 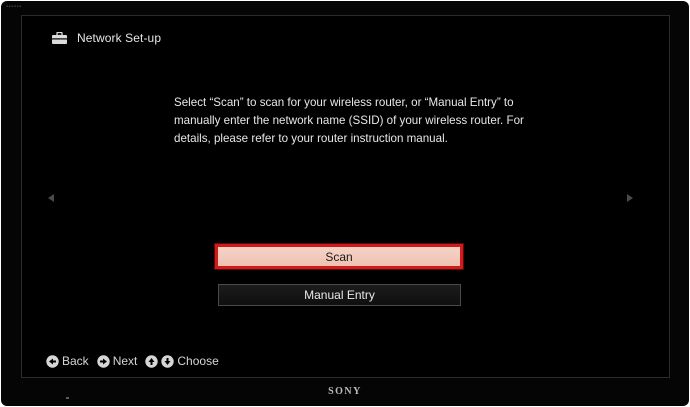 I want to click on scan-button: Scan, so click(x=339, y=256).